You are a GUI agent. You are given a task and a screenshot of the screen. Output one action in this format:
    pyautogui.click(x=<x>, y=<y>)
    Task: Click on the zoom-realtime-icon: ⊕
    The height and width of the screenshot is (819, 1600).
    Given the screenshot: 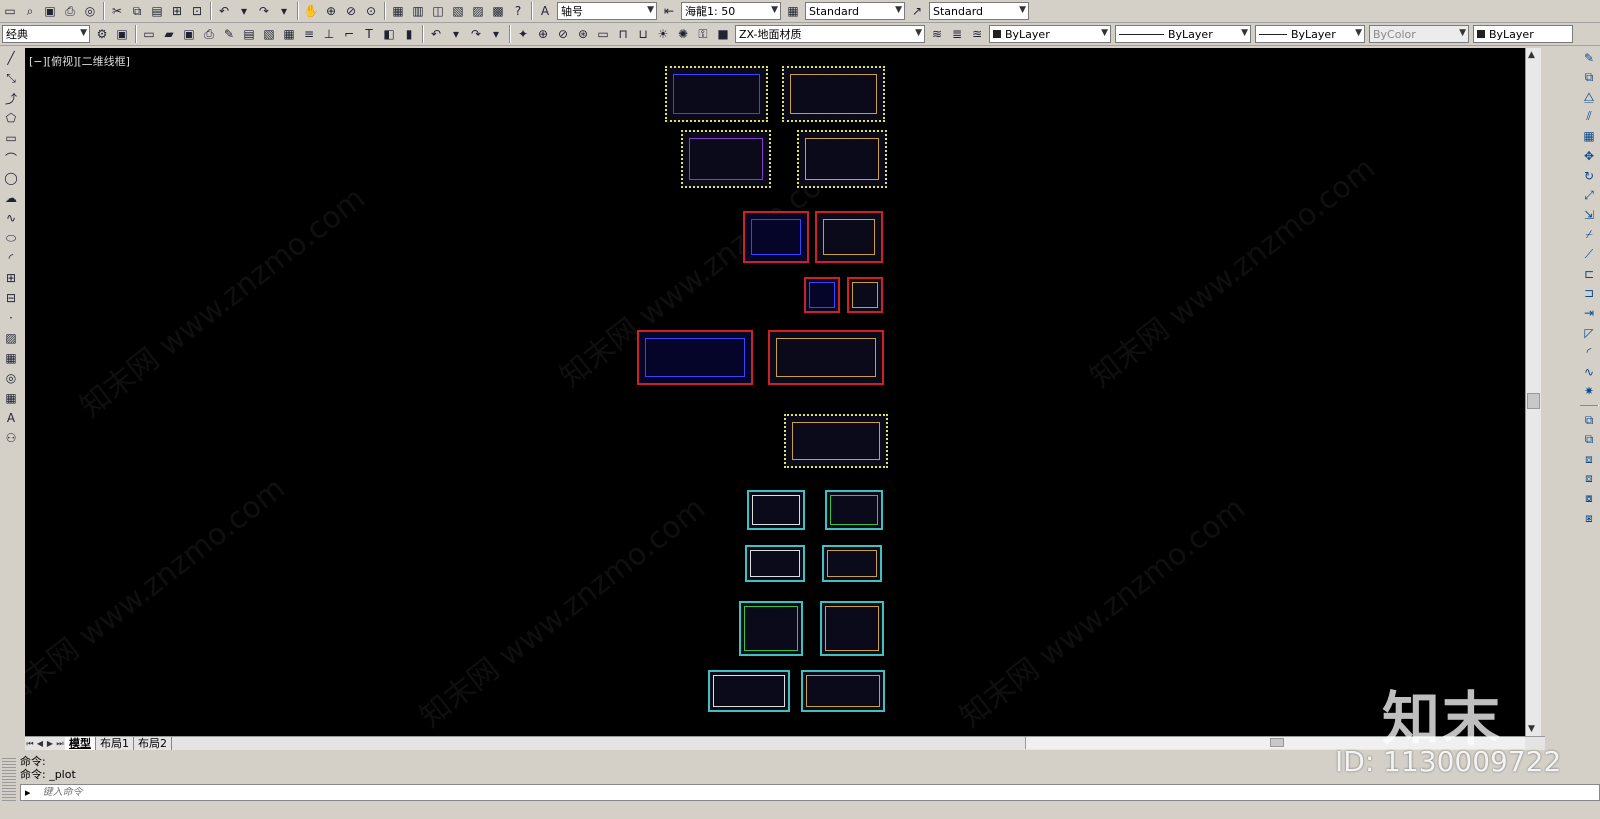 What is the action you would take?
    pyautogui.click(x=331, y=11)
    